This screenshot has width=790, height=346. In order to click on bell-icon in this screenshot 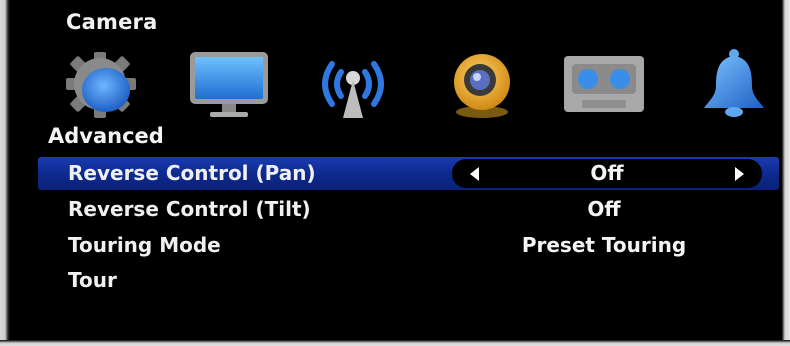, I will do `click(733, 84)`.